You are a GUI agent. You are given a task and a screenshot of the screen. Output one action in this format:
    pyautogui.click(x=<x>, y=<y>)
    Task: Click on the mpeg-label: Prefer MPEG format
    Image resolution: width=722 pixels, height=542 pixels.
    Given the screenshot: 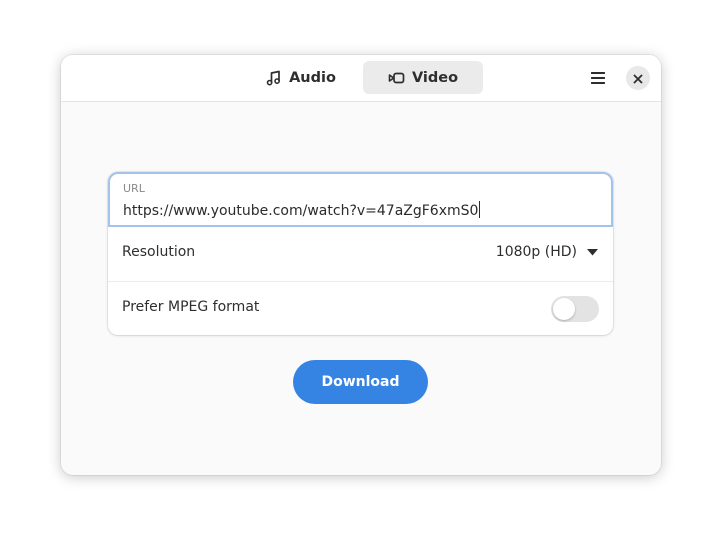 What is the action you would take?
    pyautogui.click(x=191, y=307)
    